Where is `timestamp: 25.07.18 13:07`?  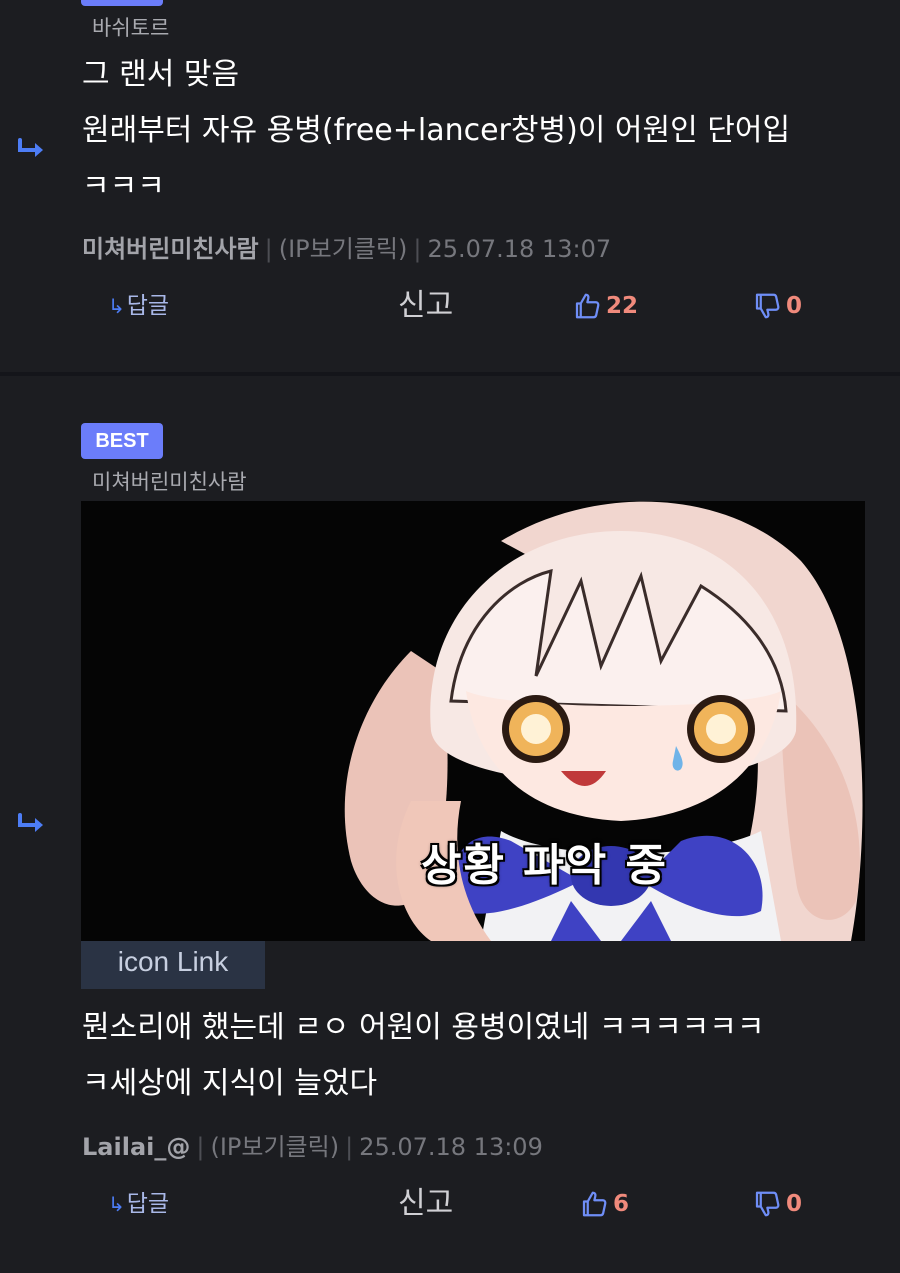
timestamp: 25.07.18 13:07 is located at coordinates (519, 249).